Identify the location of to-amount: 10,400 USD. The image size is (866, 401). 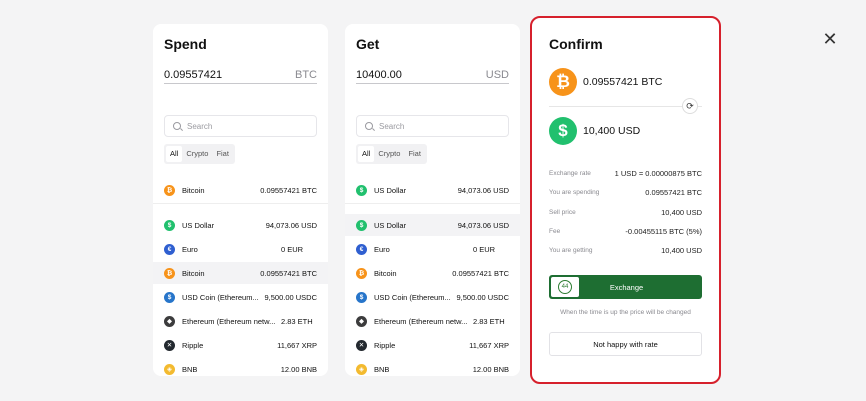
(612, 131).